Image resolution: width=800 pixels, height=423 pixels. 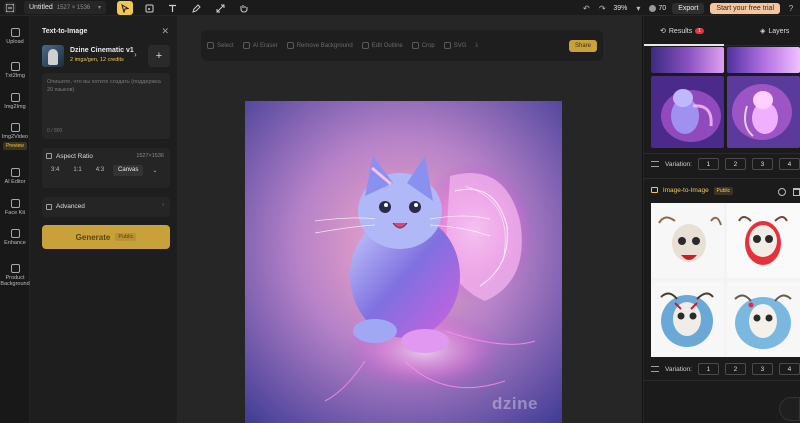 What do you see at coordinates (55, 170) in the screenshot?
I see `ratio-3-4: 3:4` at bounding box center [55, 170].